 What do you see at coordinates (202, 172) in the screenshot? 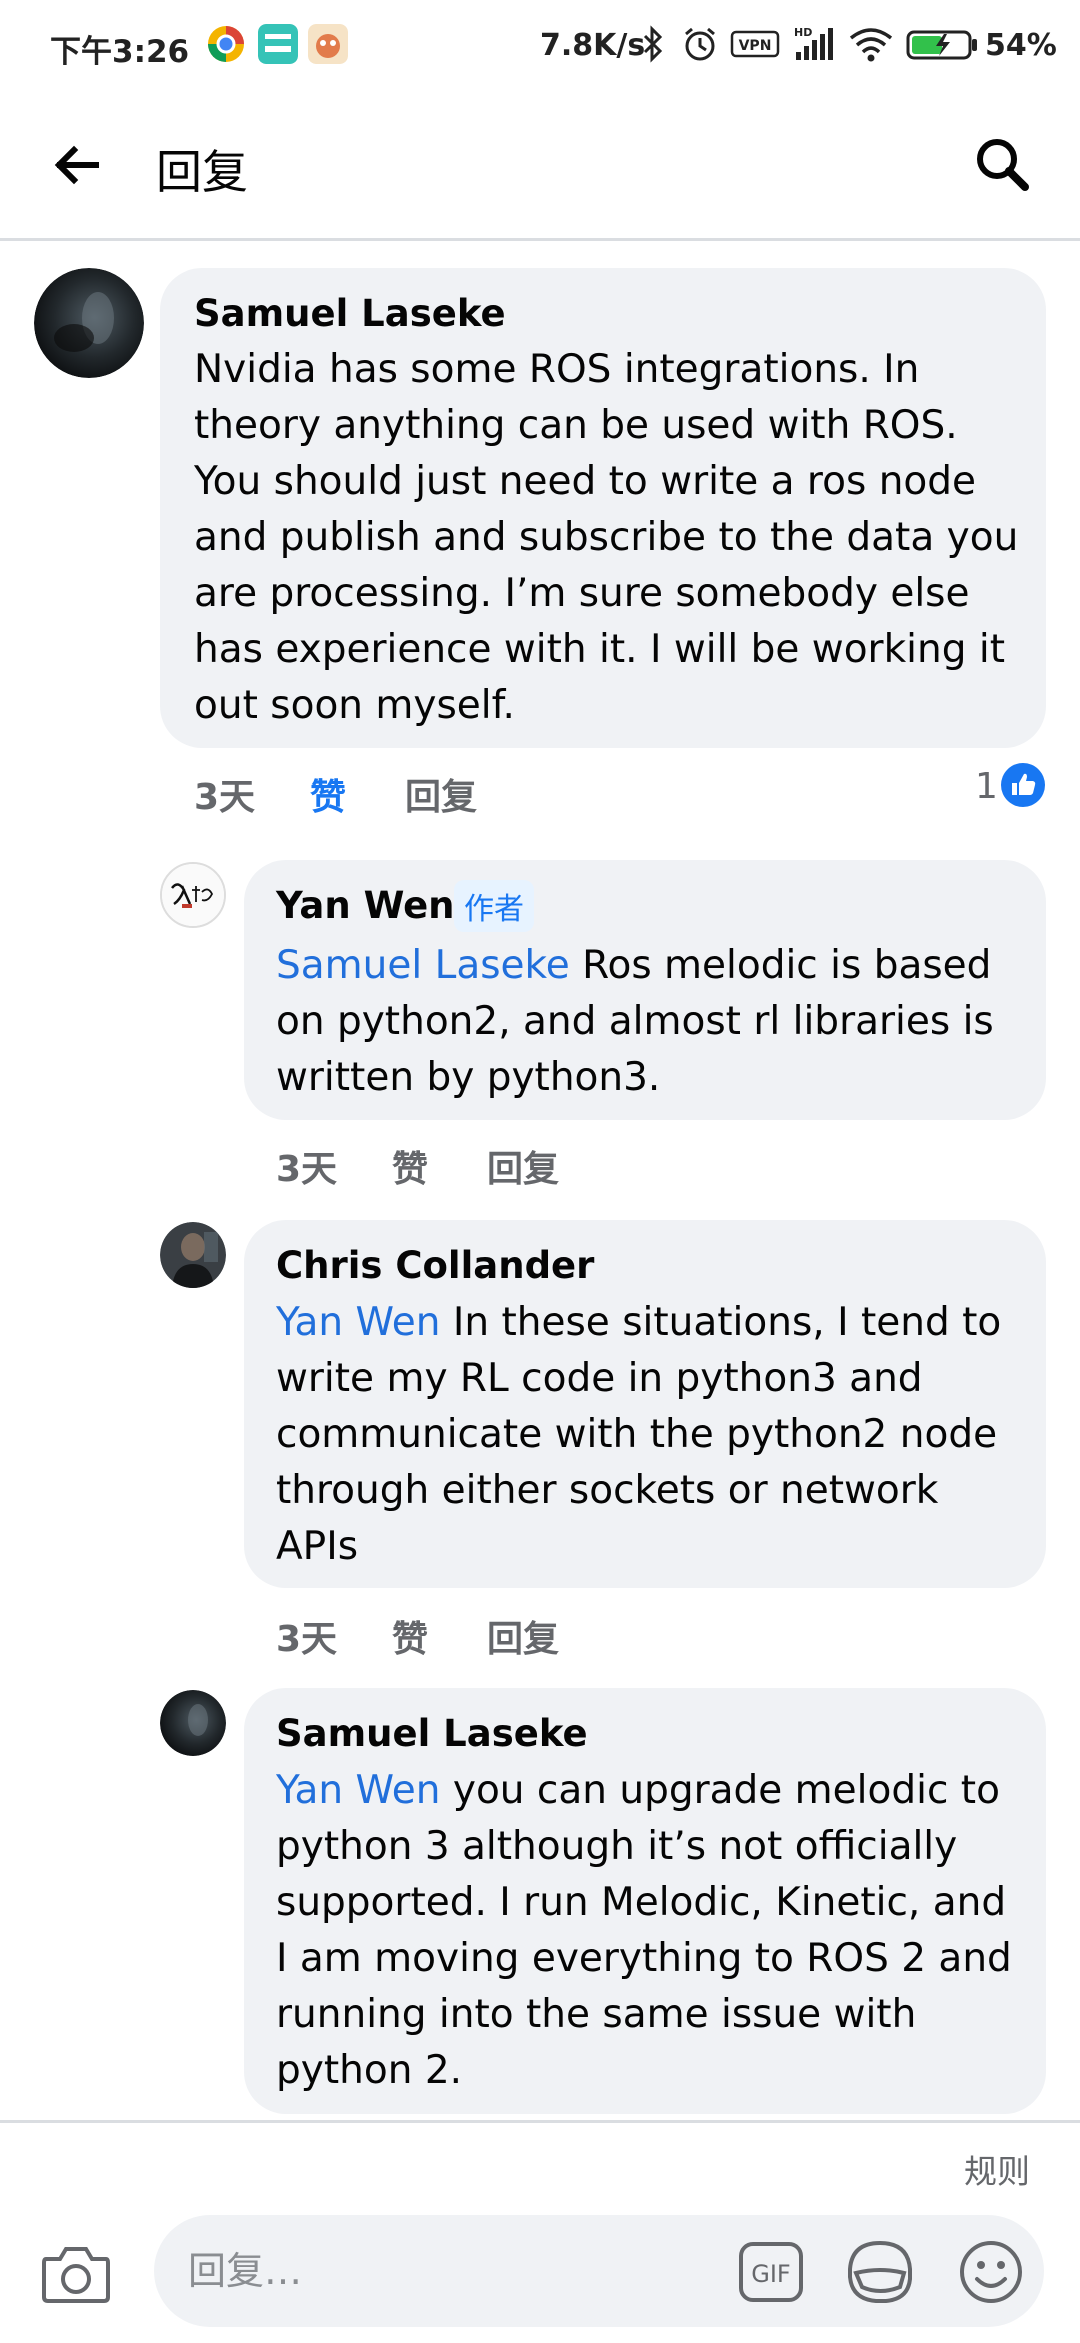
I see `page-title: 回复` at bounding box center [202, 172].